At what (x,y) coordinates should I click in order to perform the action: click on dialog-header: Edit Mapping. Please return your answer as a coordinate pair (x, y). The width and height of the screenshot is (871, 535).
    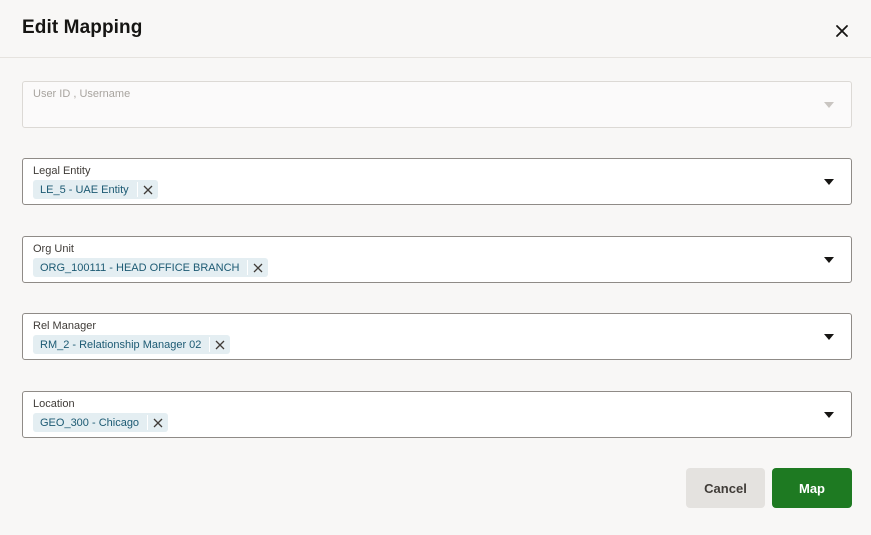
    Looking at the image, I should click on (435, 29).